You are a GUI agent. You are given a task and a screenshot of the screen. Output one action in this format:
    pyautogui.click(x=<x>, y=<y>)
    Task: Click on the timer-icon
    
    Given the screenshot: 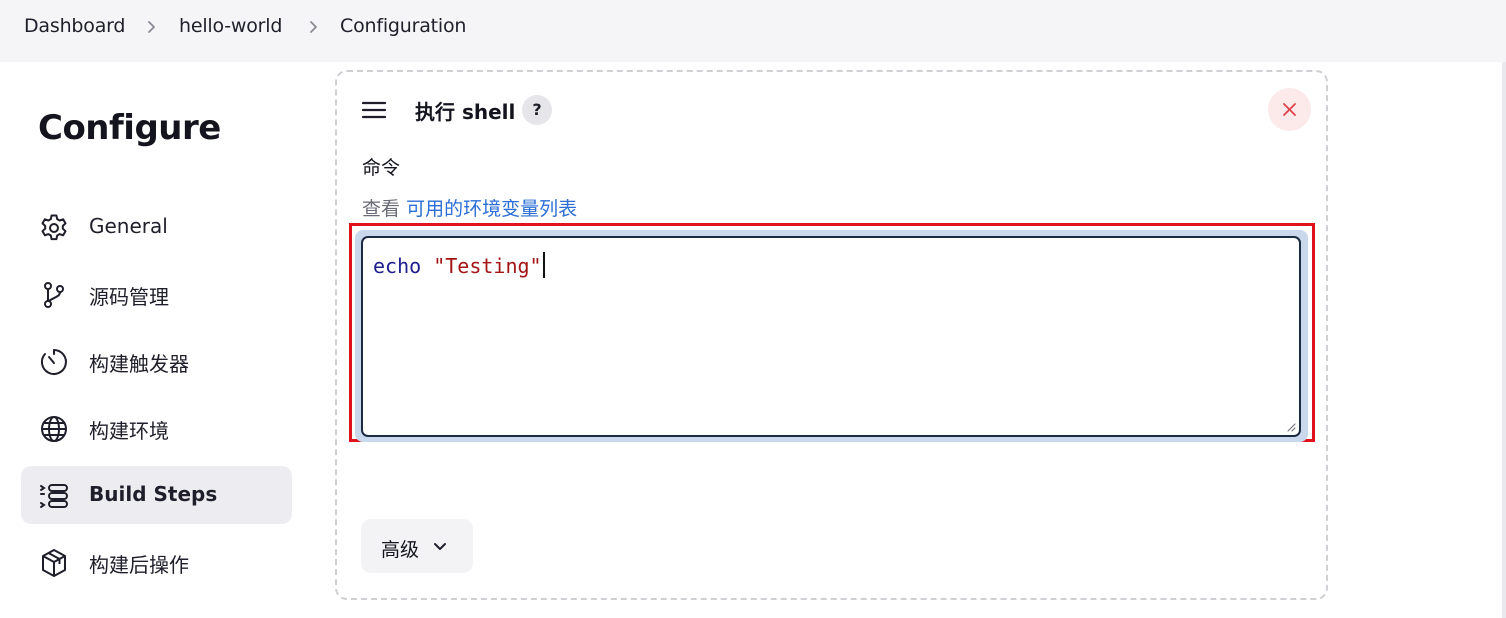 What is the action you would take?
    pyautogui.click(x=54, y=362)
    